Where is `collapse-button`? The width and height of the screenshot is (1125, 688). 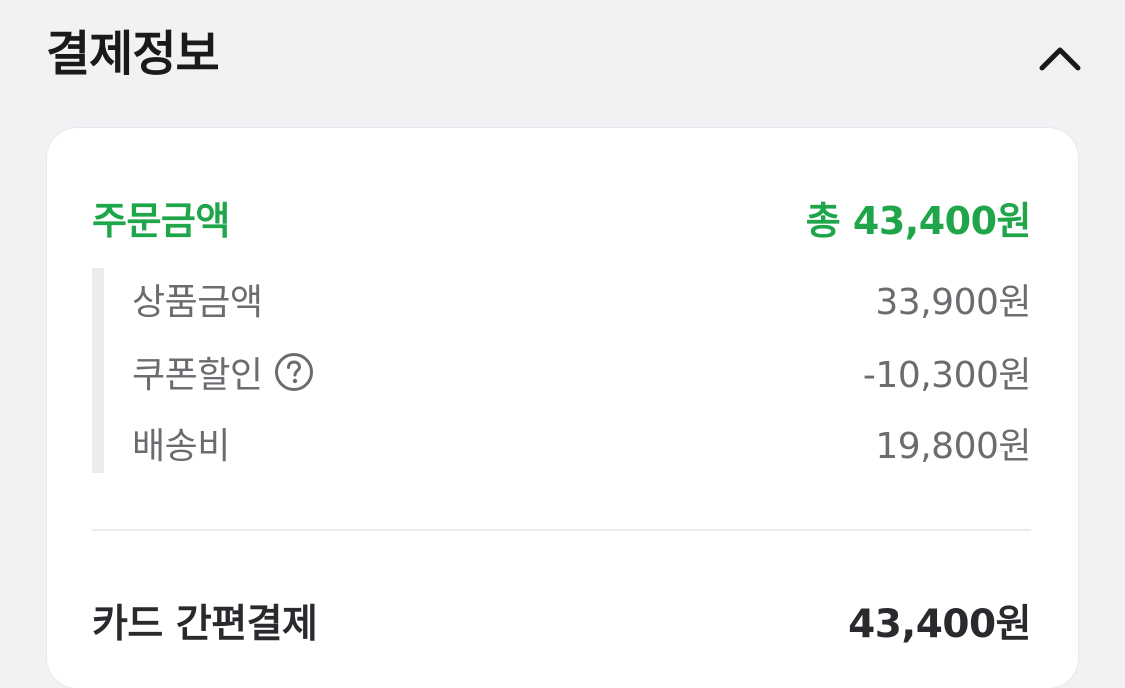 collapse-button is located at coordinates (1060, 58).